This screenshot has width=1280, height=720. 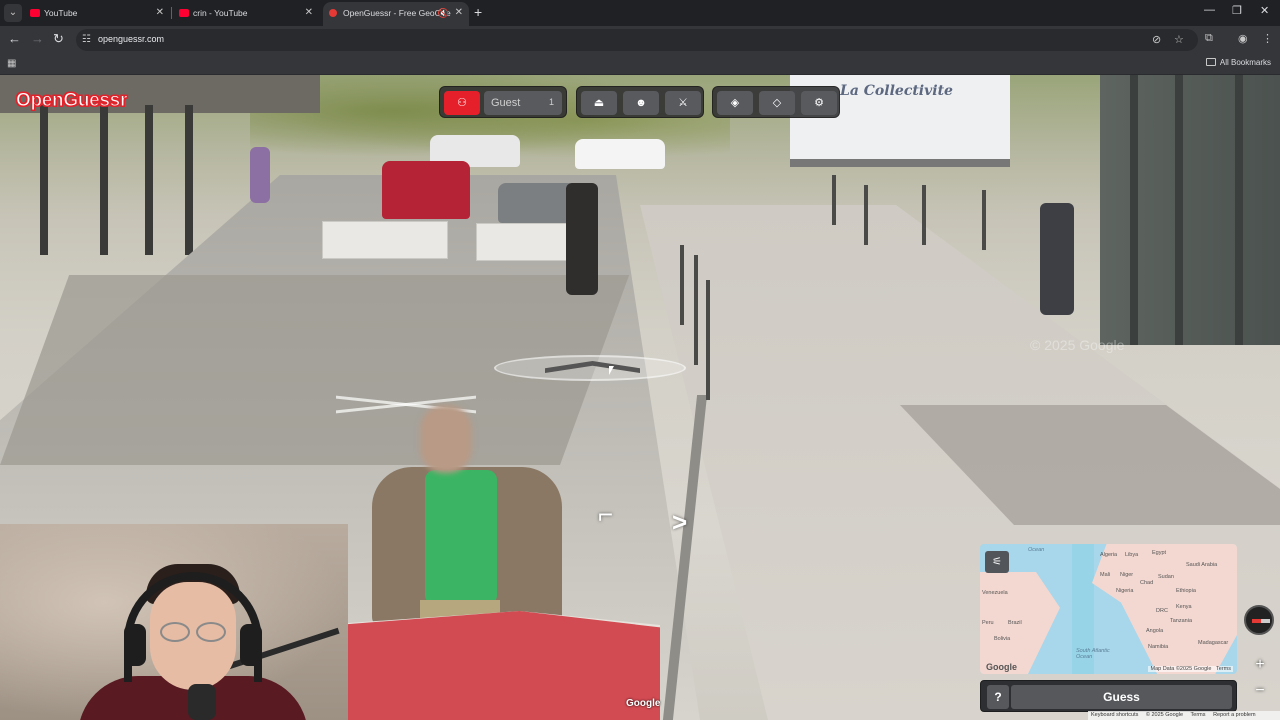 I want to click on map-label: Ethiopia, so click(x=1186, y=591).